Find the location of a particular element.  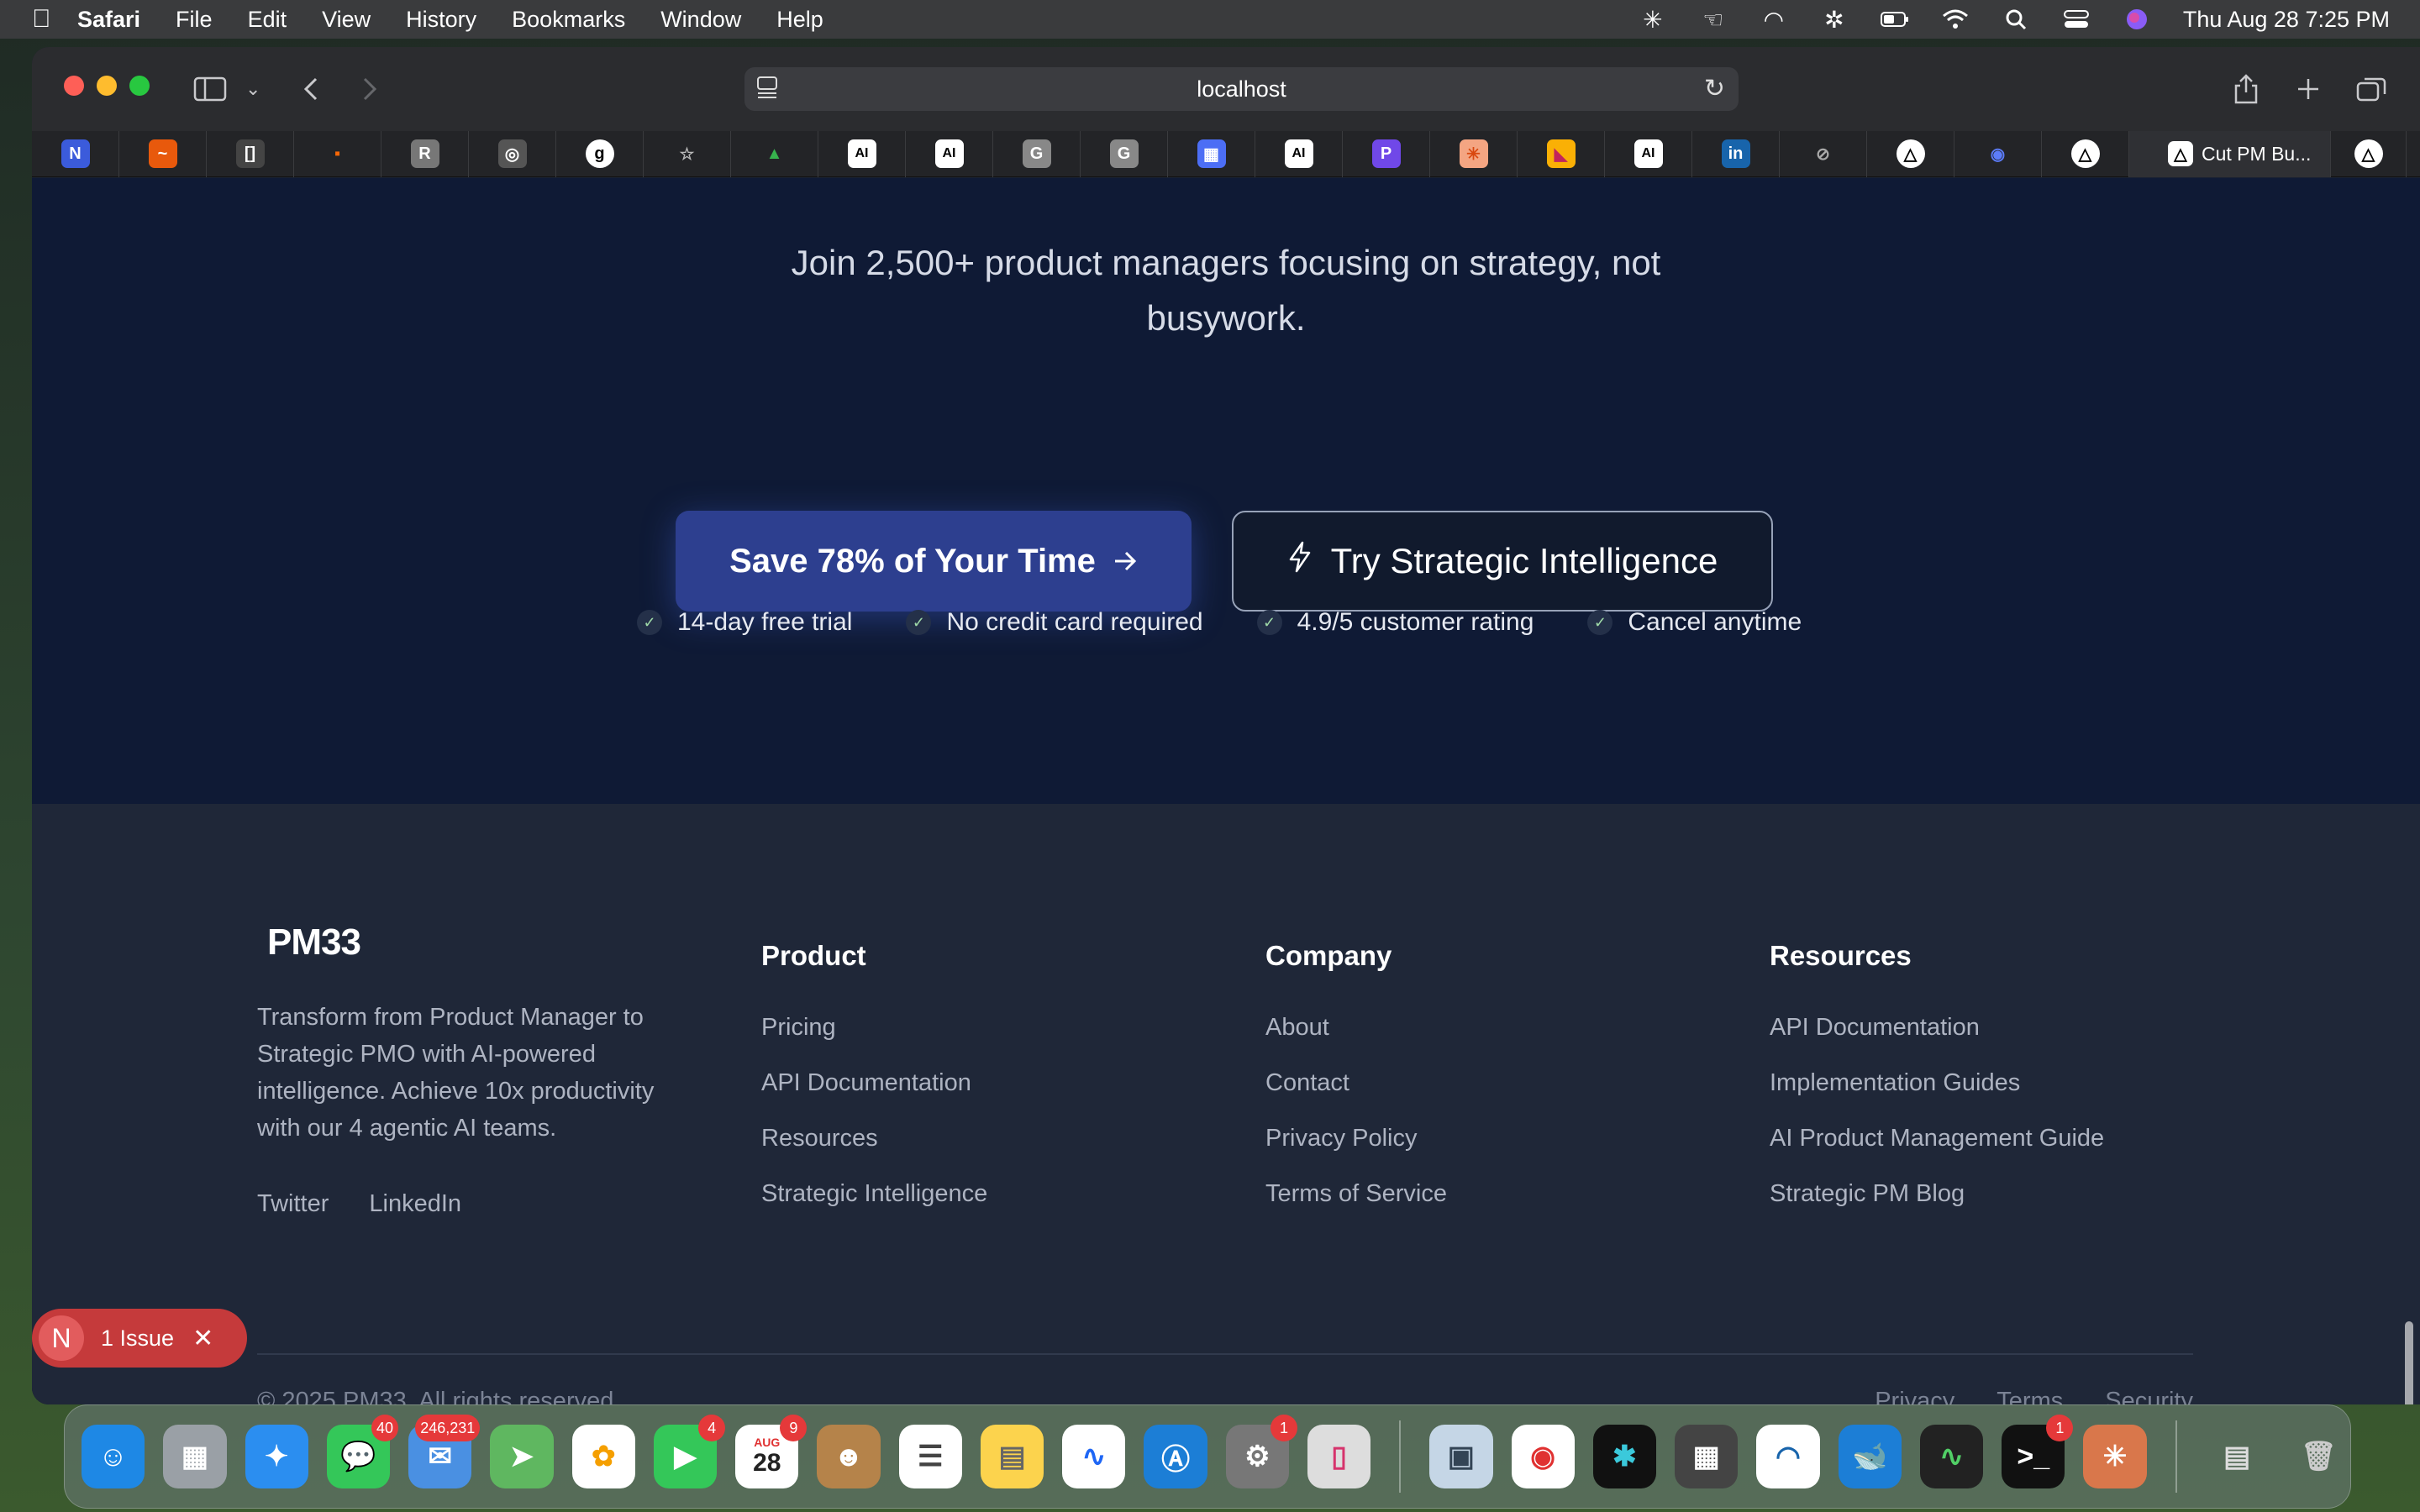

chevron-down-icon: ⌄ is located at coordinates (253, 89).